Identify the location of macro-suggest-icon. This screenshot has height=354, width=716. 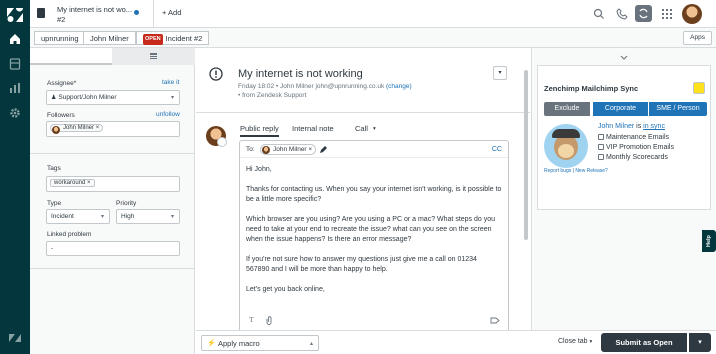
(495, 320).